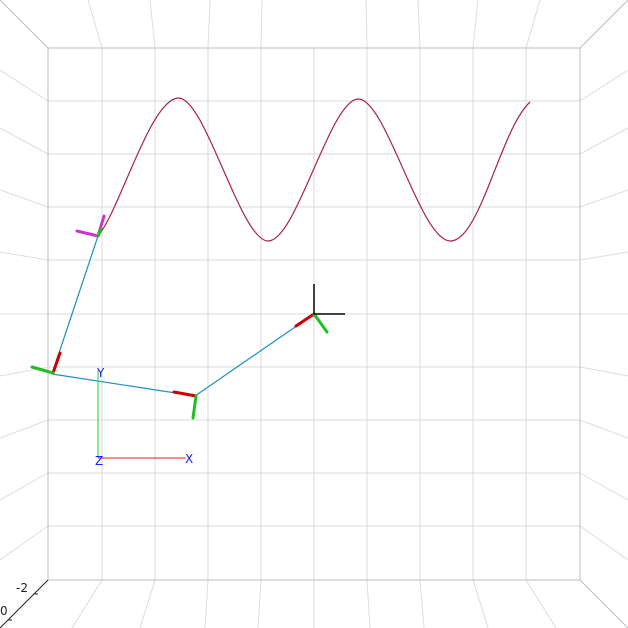 This screenshot has width=628, height=628. Describe the element at coordinates (100, 373) in the screenshot. I see `y-axis-label: Y` at that location.